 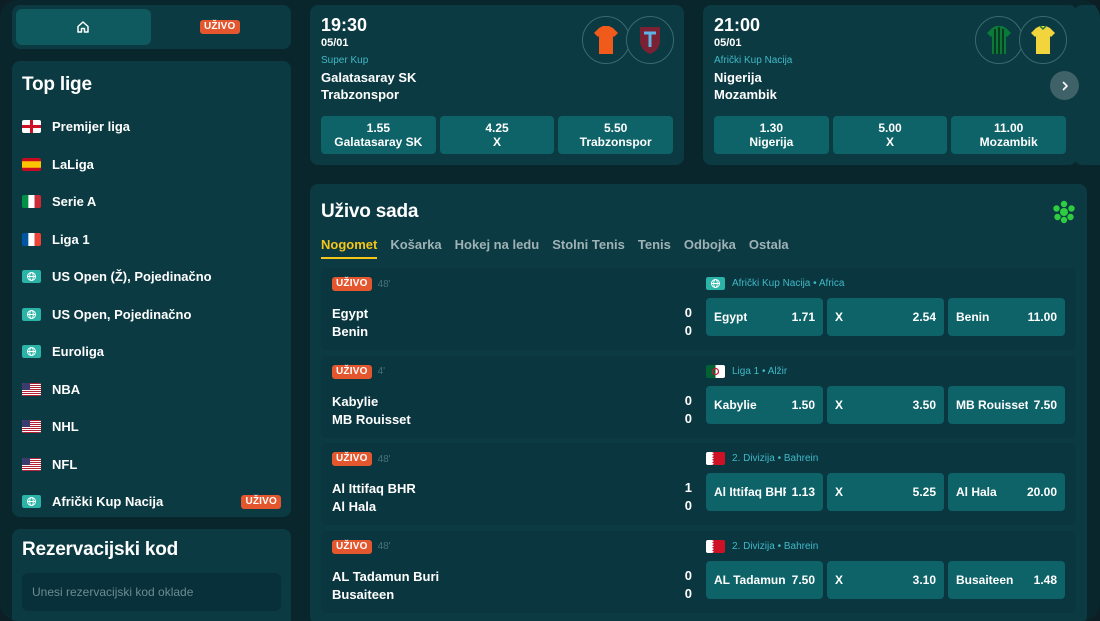 What do you see at coordinates (151, 165) in the screenshot?
I see `sidebar-league-item: LaLiga` at bounding box center [151, 165].